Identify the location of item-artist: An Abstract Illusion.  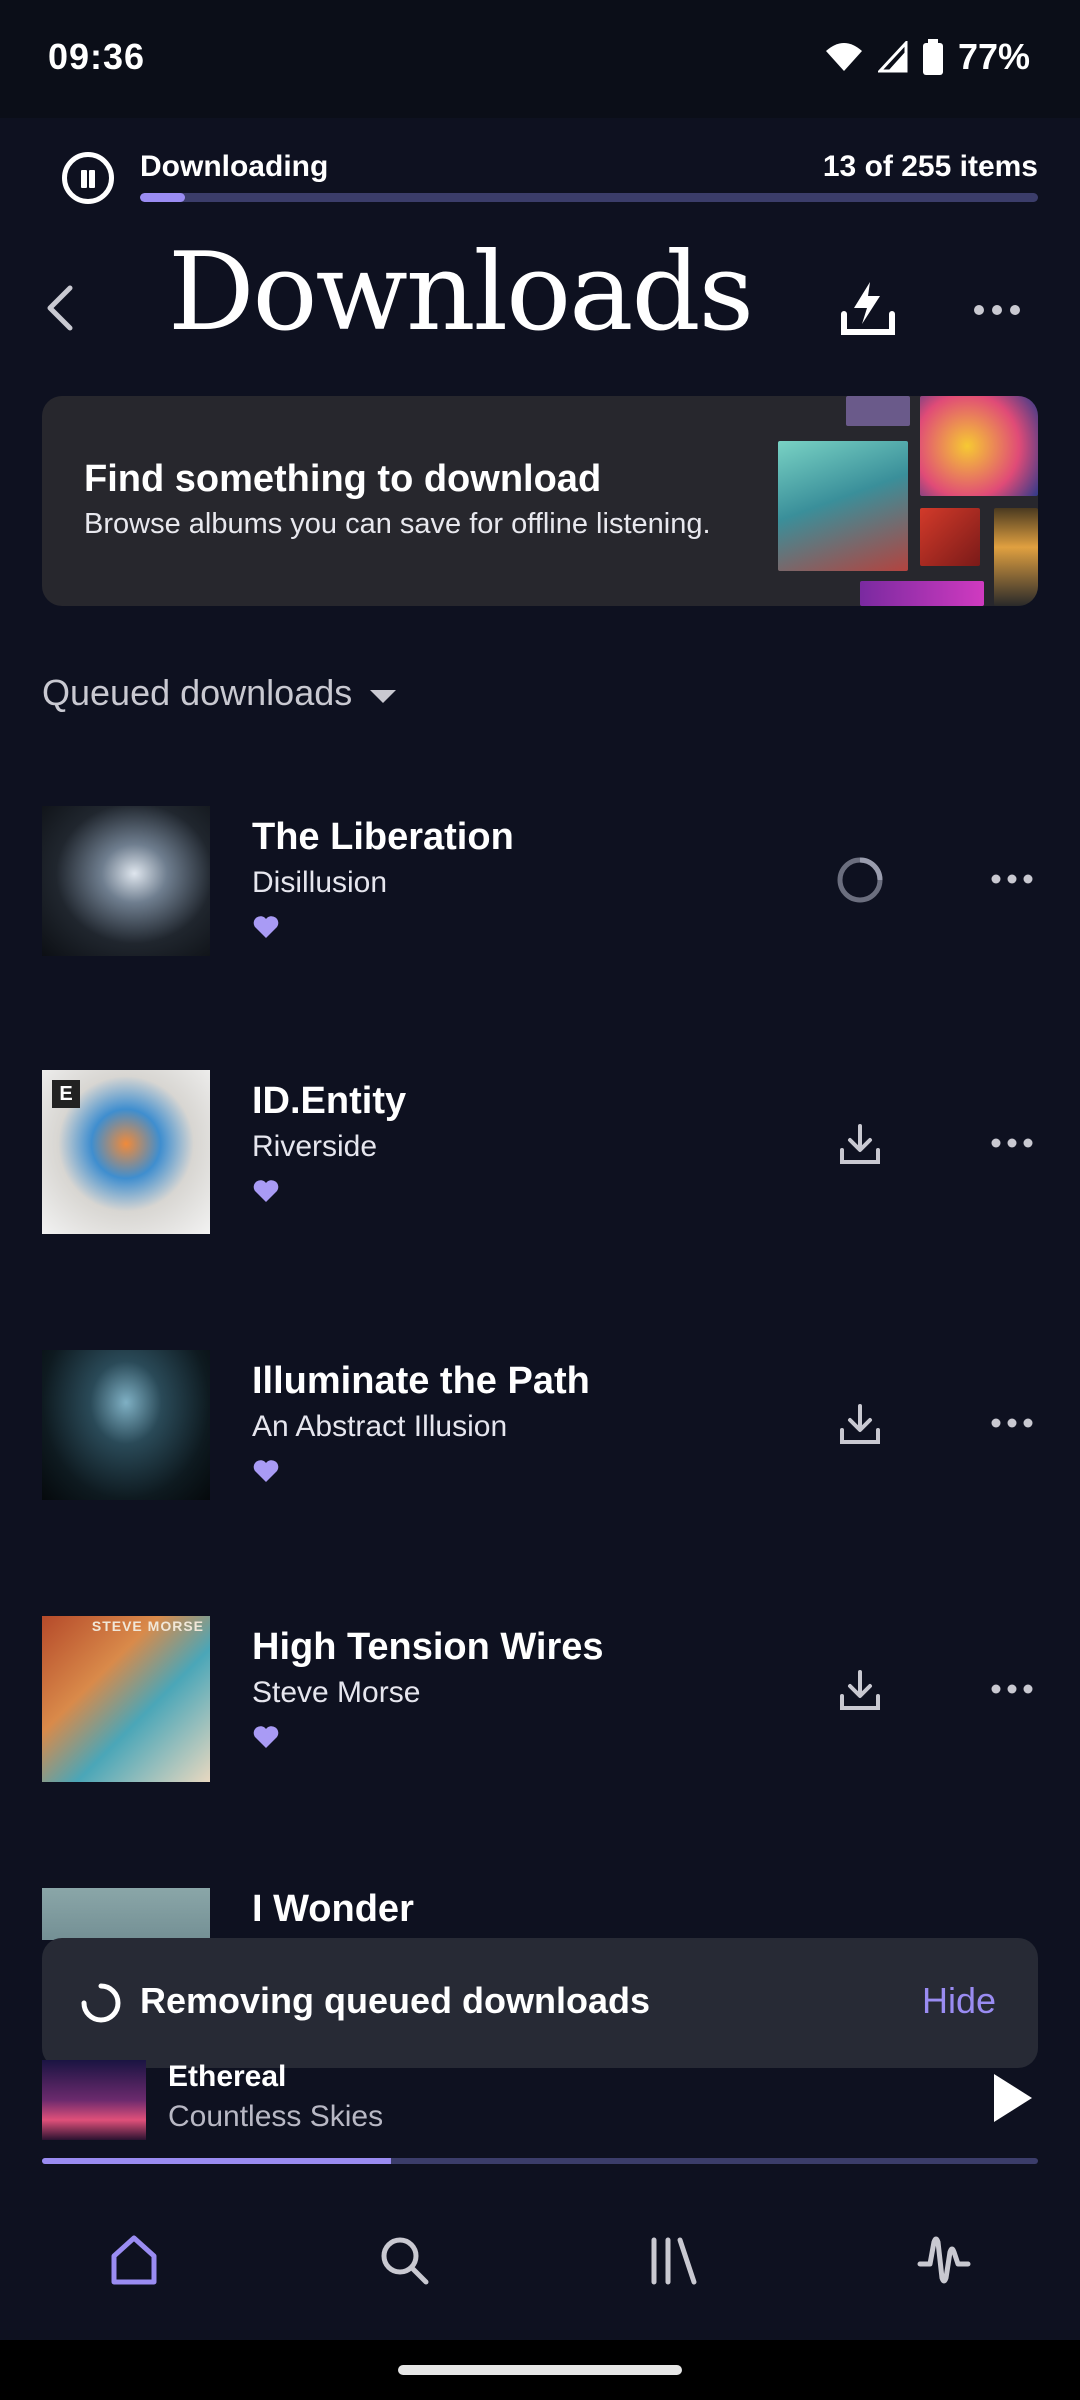
(380, 1426).